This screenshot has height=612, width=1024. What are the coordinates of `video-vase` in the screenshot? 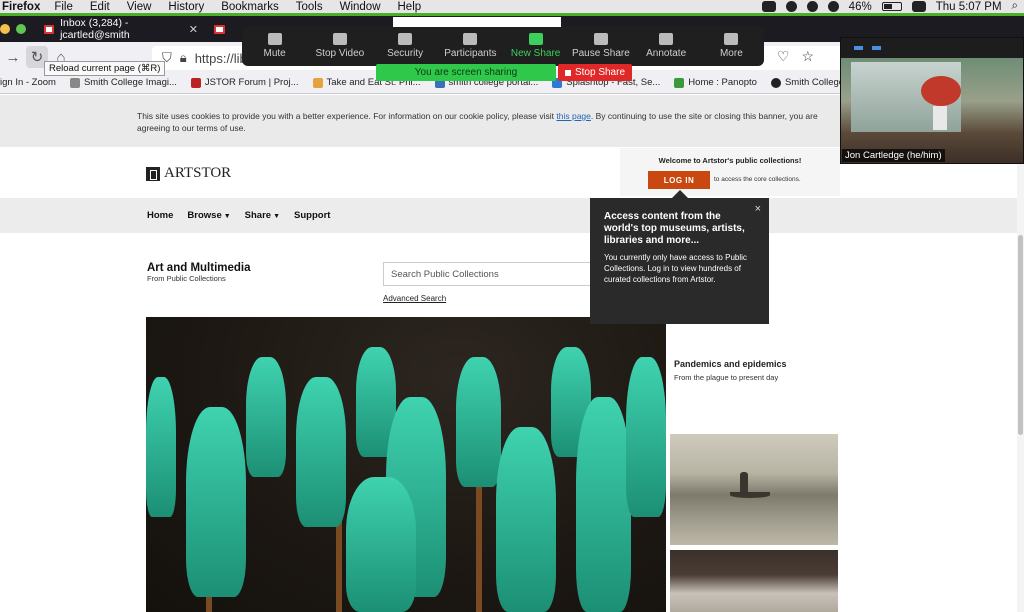 It's located at (940, 118).